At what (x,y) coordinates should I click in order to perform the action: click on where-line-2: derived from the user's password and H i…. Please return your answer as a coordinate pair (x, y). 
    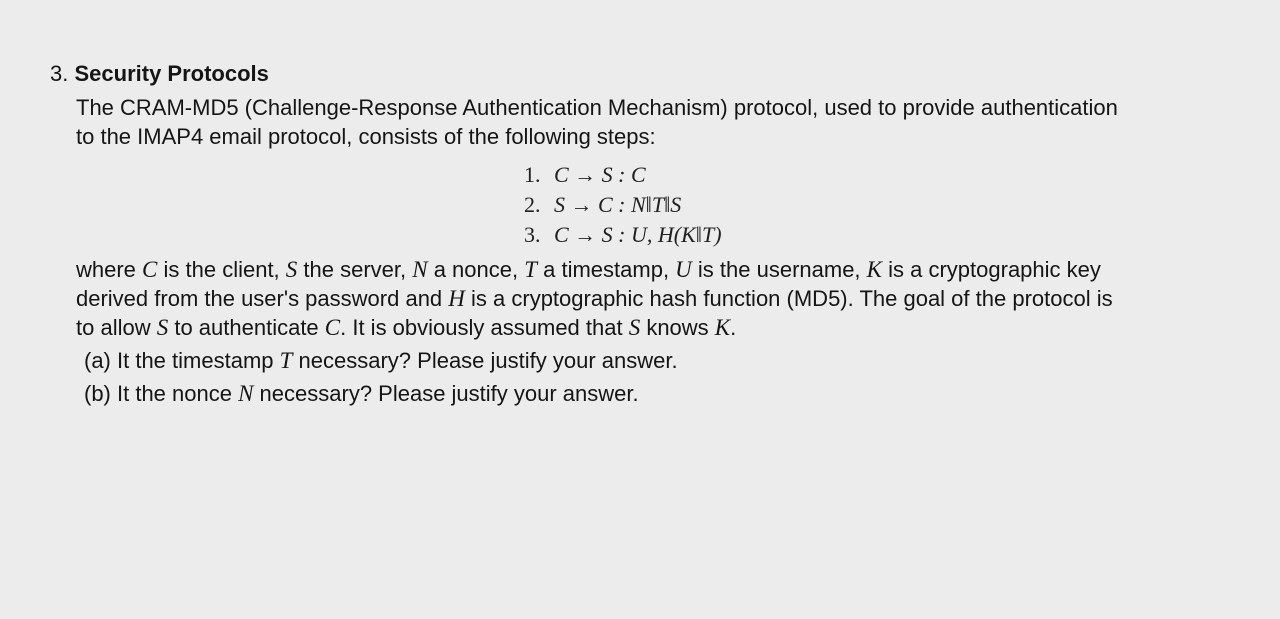
    Looking at the image, I should click on (594, 299).